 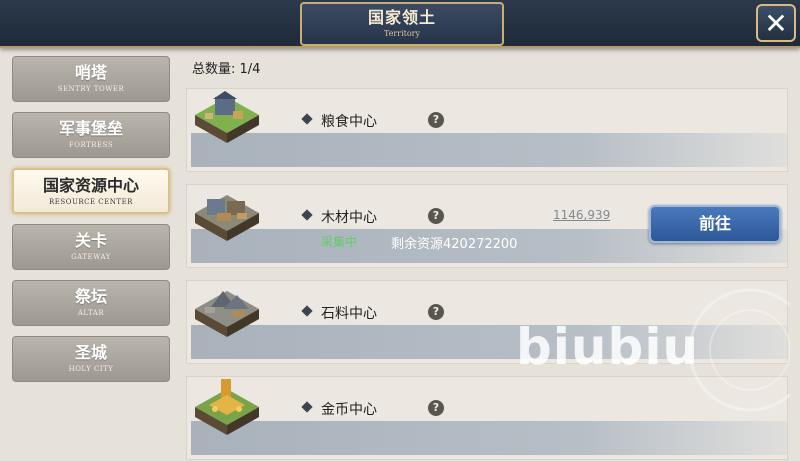 I want to click on center-name: 木材中心, so click(x=349, y=218).